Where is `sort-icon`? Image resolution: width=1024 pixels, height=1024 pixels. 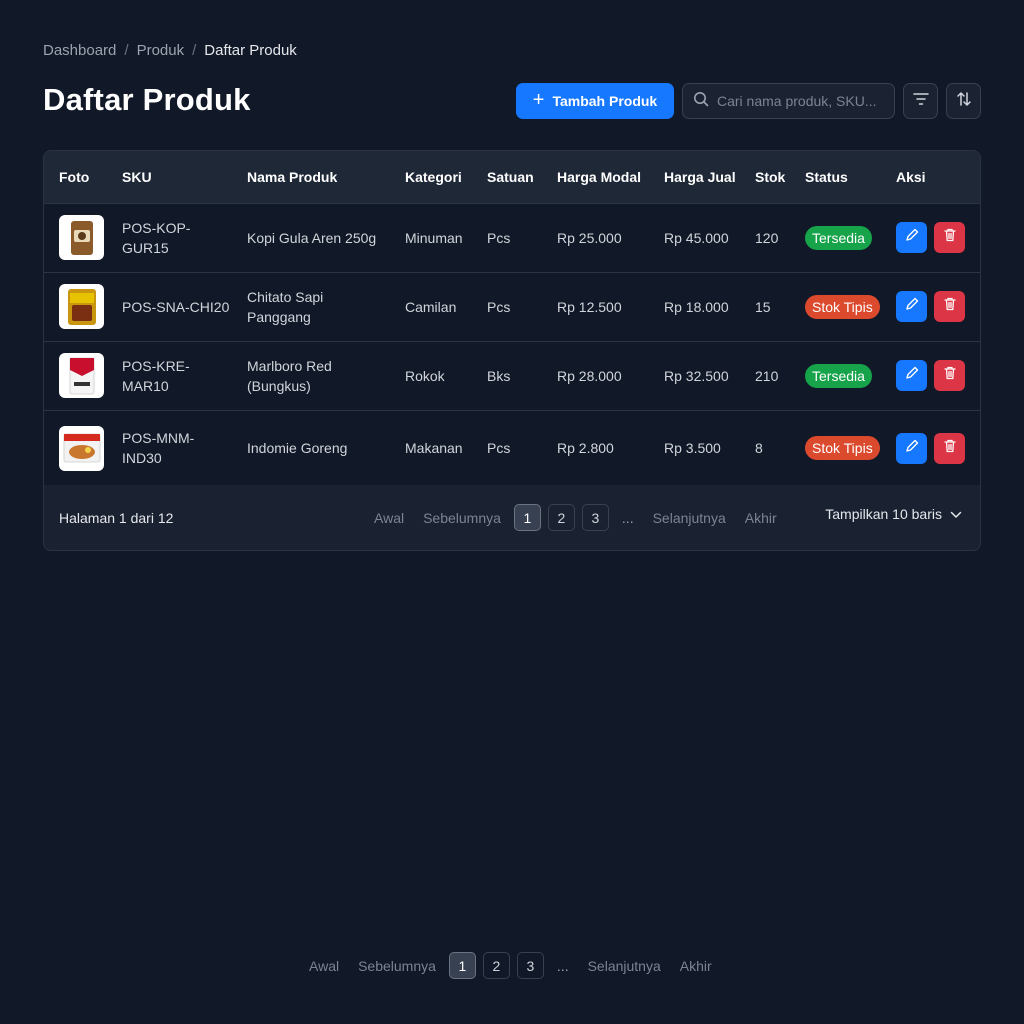
sort-icon is located at coordinates (964, 101).